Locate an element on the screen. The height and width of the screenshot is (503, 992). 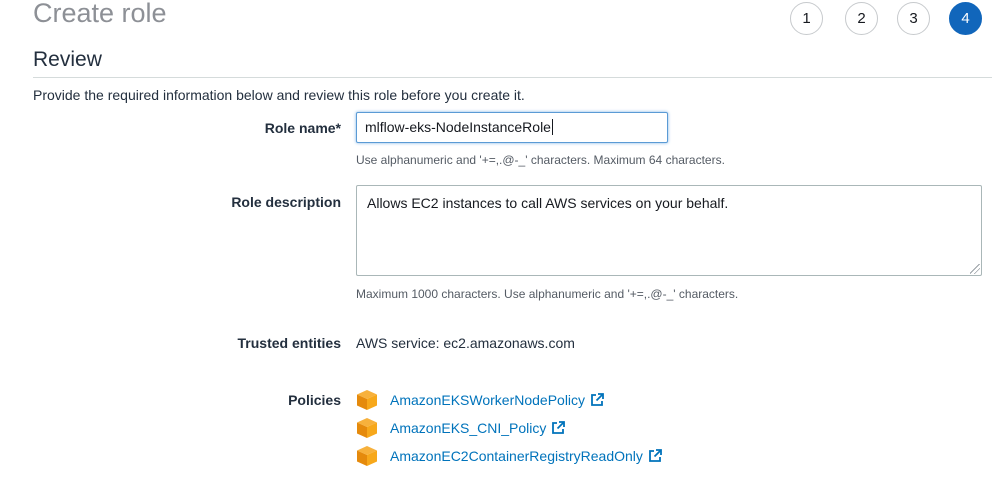
role-description-label: Role description is located at coordinates (286, 202).